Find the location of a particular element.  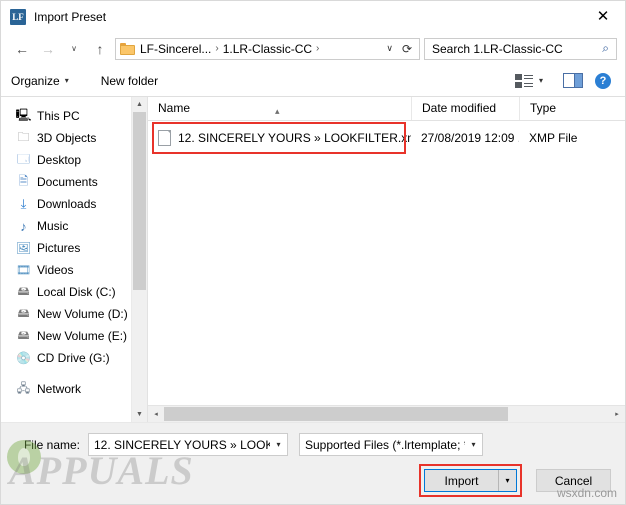

search-icon: ⌕ is located at coordinates (605, 48).